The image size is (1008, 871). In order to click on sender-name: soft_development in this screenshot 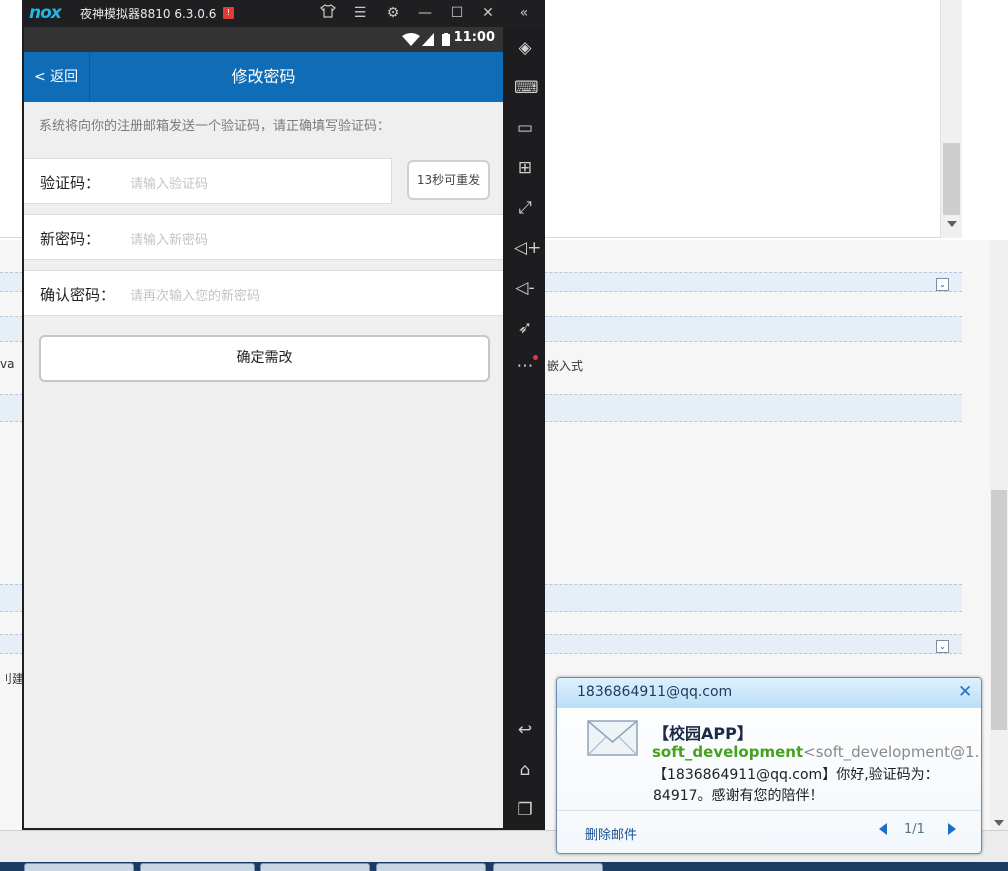, I will do `click(728, 752)`.